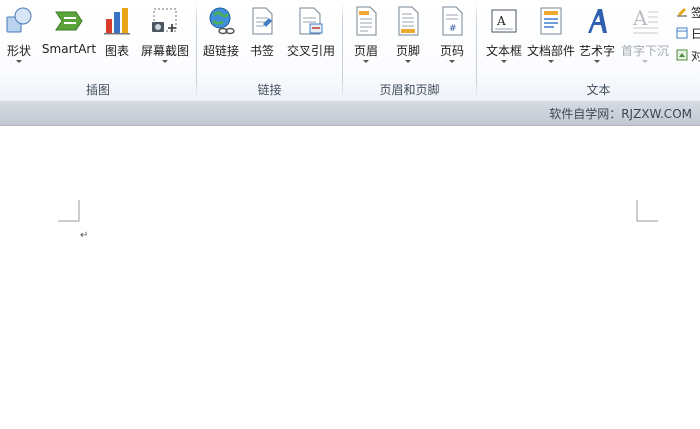  I want to click on chart-label: 图表, so click(116, 51).